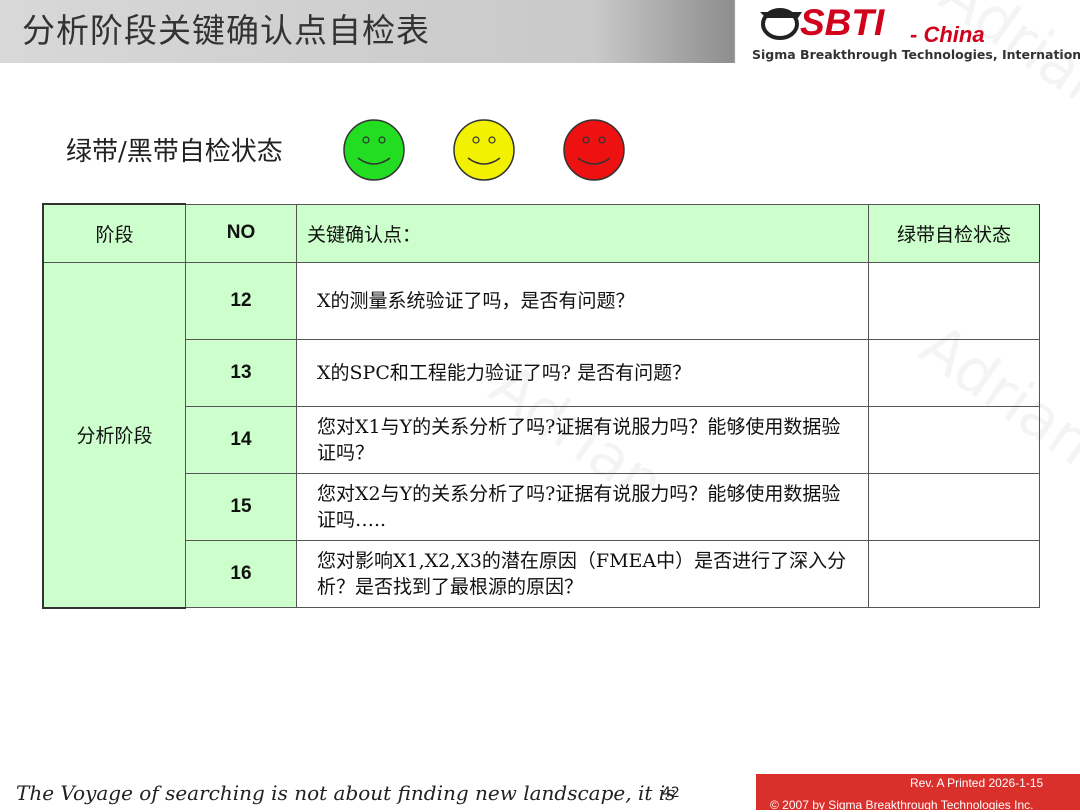 The width and height of the screenshot is (1080, 812). What do you see at coordinates (671, 793) in the screenshot?
I see `page-number: 42` at bounding box center [671, 793].